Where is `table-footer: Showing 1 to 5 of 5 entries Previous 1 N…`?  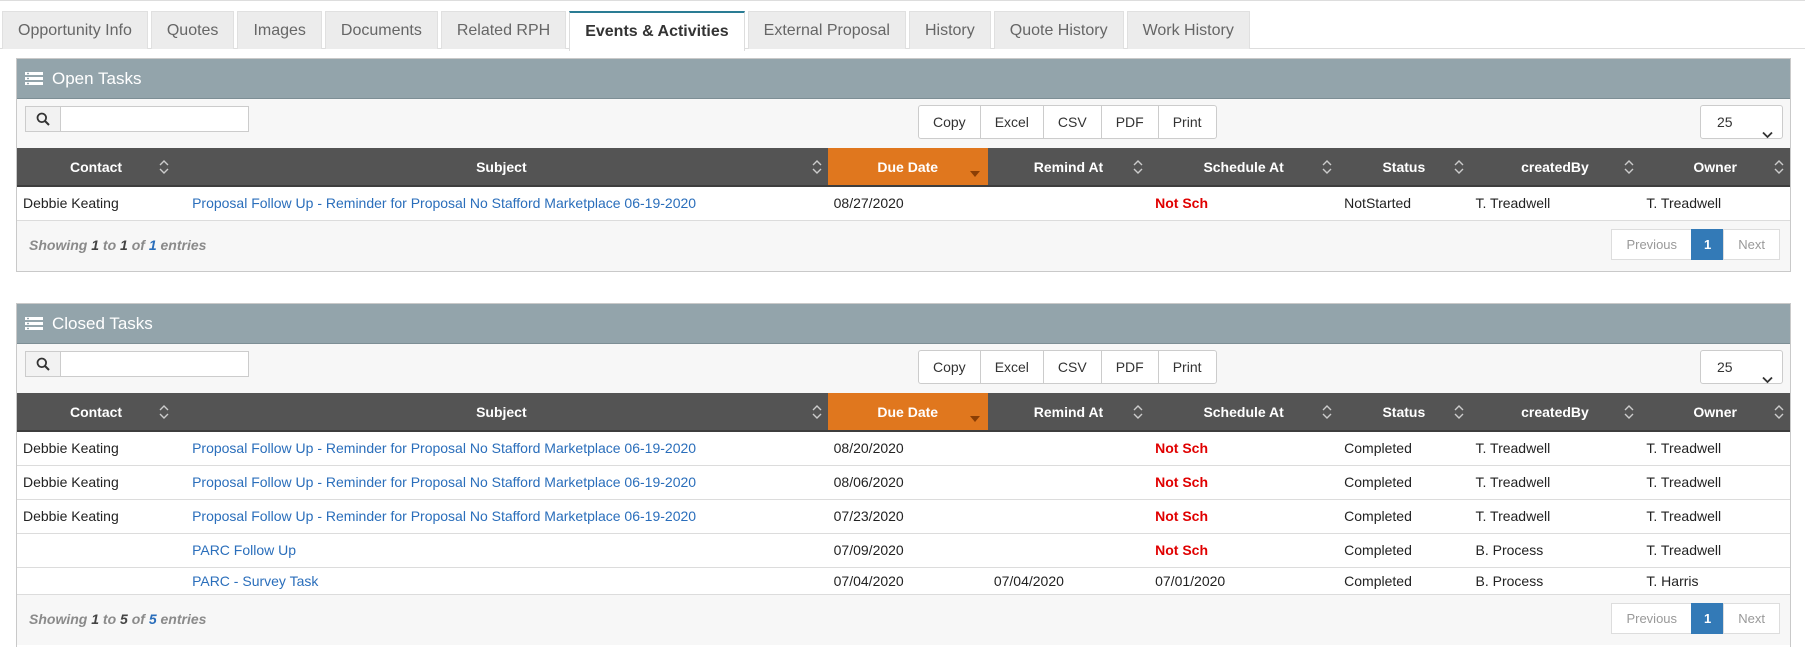
table-footer: Showing 1 to 5 of 5 entries Previous 1 N… is located at coordinates (903, 619).